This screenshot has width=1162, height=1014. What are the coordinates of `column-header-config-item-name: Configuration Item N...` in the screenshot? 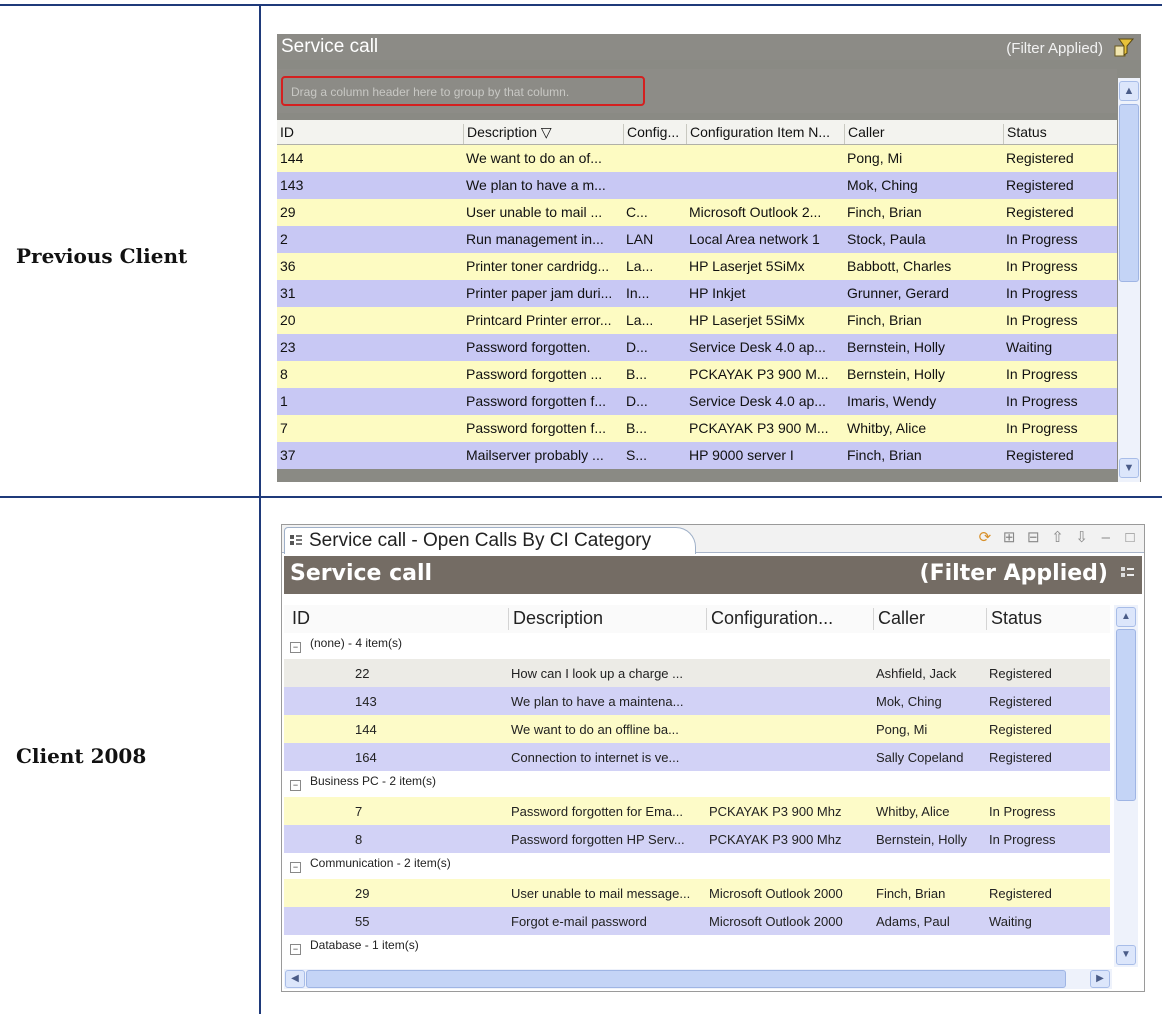 It's located at (766, 134).